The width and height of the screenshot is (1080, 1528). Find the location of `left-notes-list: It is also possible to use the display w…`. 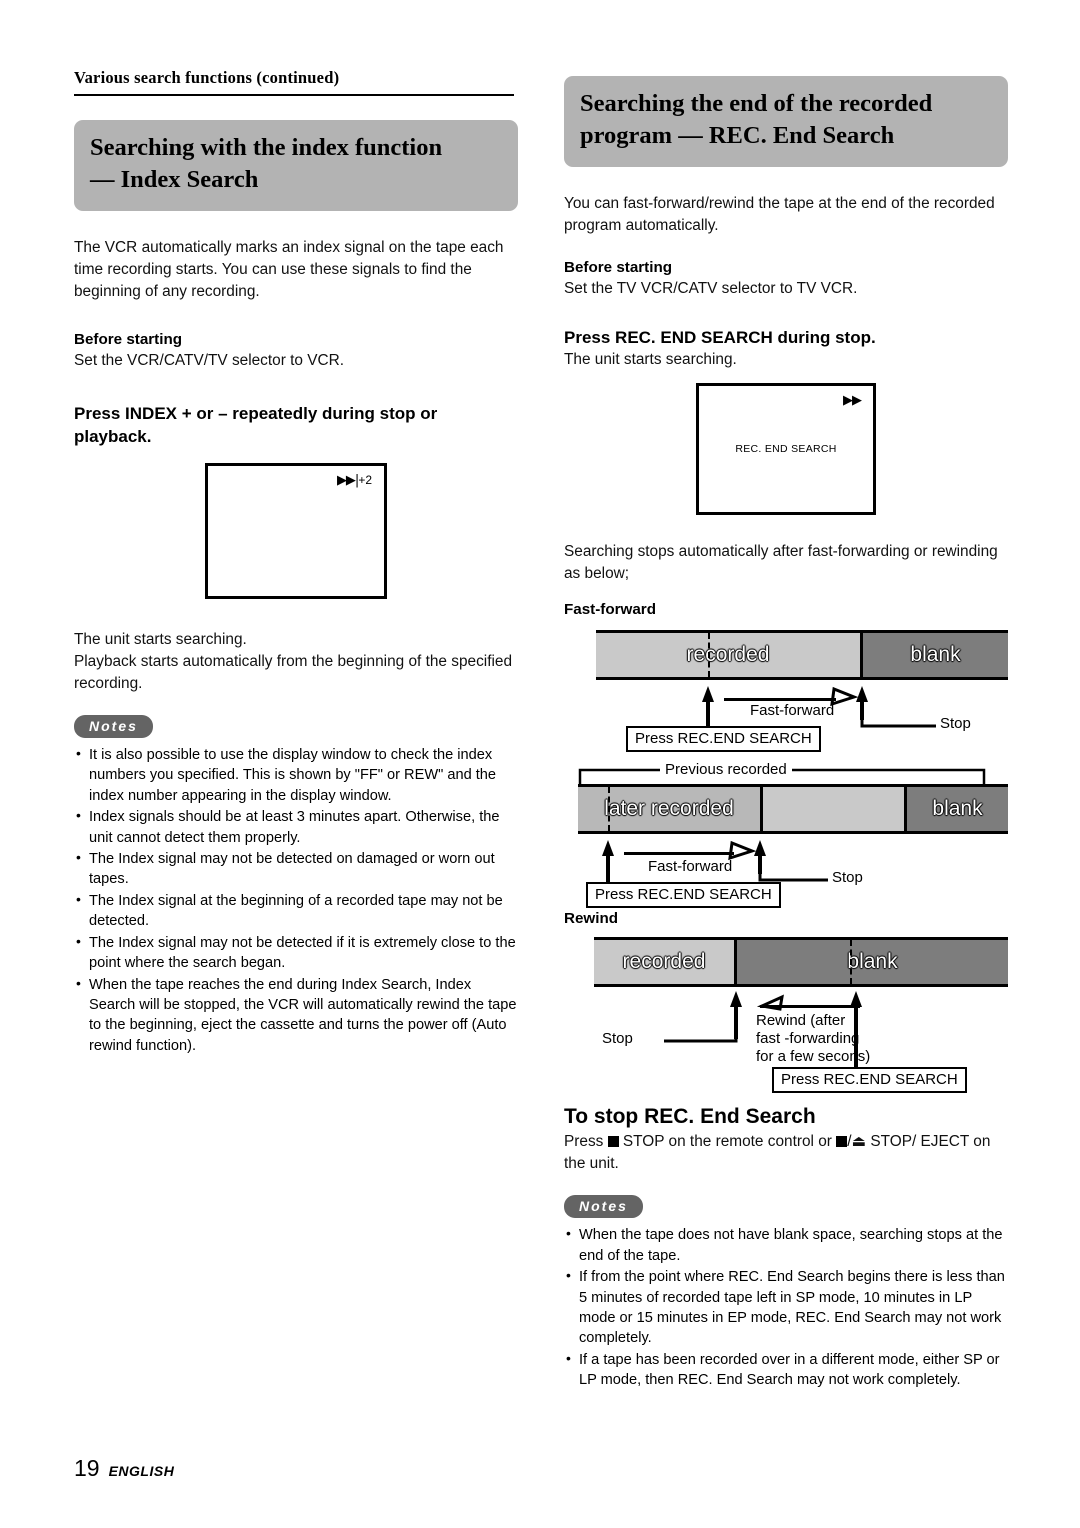

left-notes-list: It is also possible to use the display w… is located at coordinates (296, 900).